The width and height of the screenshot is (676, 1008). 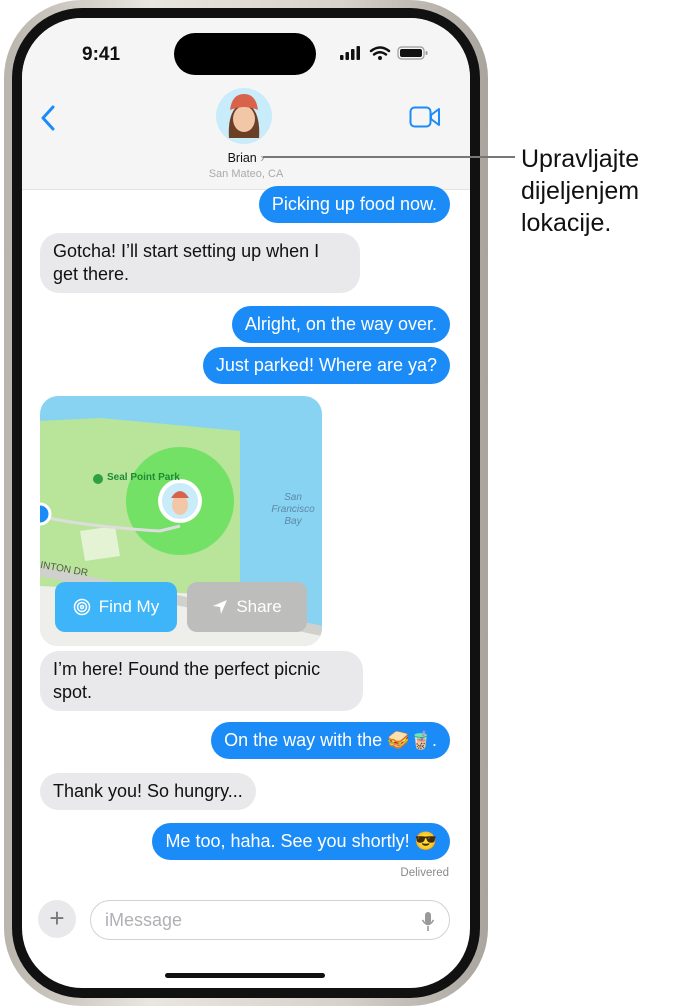 I want to click on message-bubble-outgoing: Alright, on the way over., so click(x=340, y=324).